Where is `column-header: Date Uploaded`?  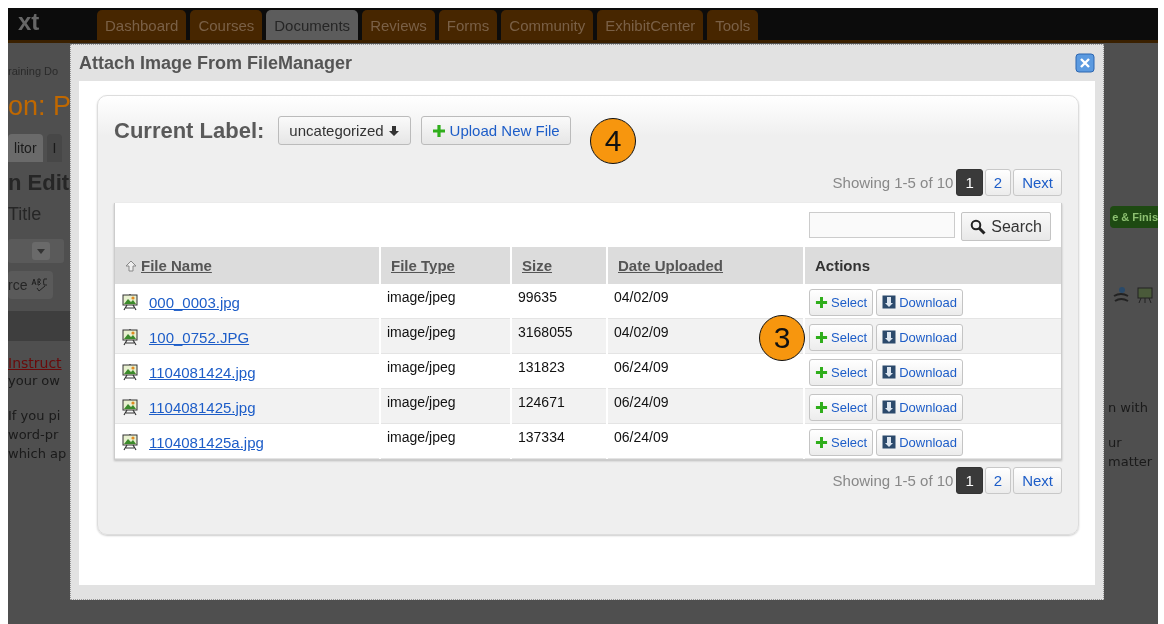 column-header: Date Uploaded is located at coordinates (705, 265).